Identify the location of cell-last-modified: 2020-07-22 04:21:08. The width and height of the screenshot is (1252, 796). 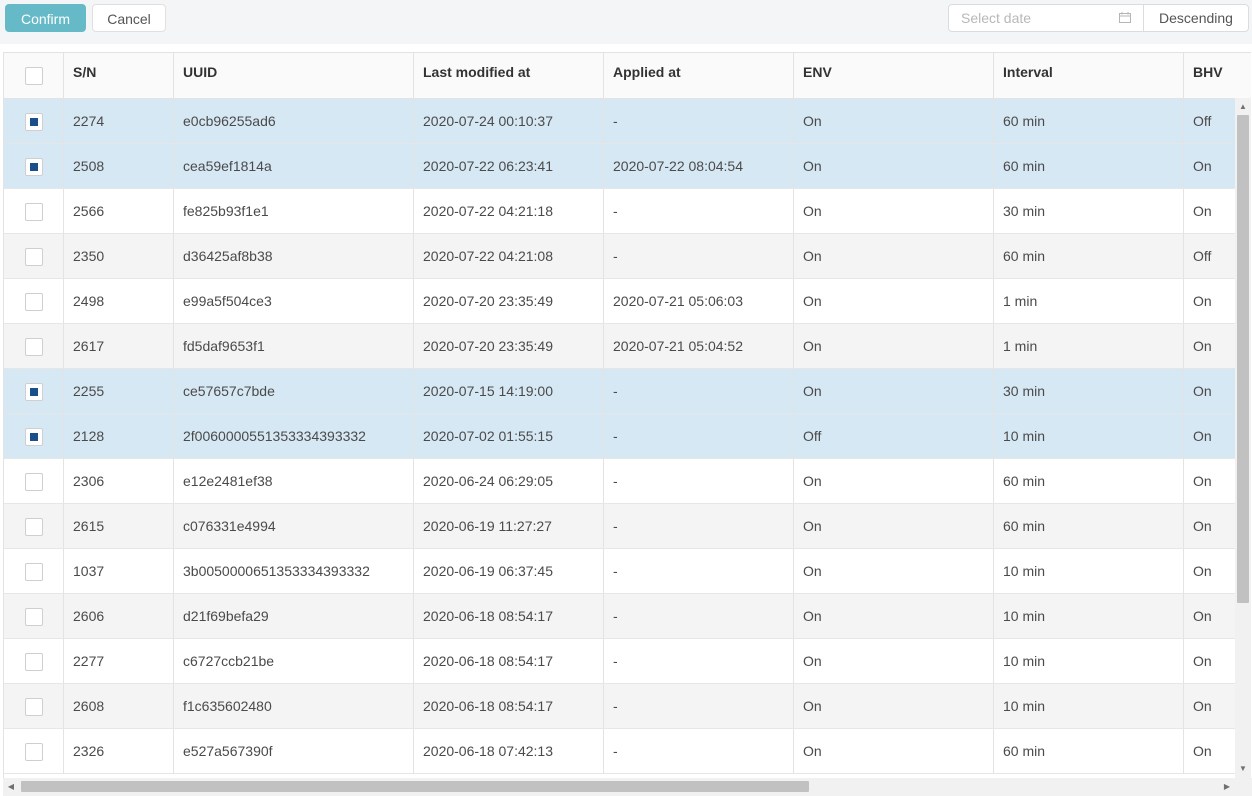
(509, 256).